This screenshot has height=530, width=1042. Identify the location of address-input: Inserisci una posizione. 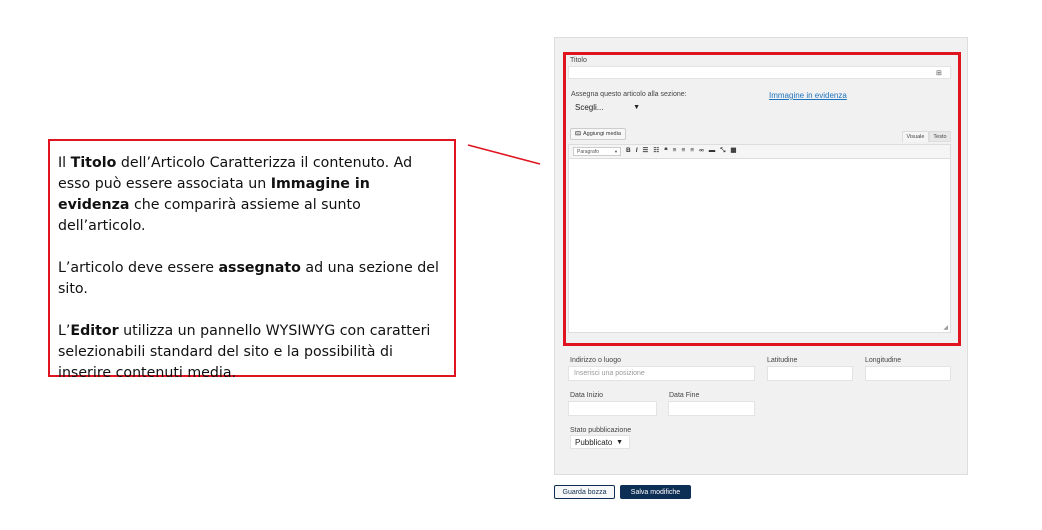
(661, 373).